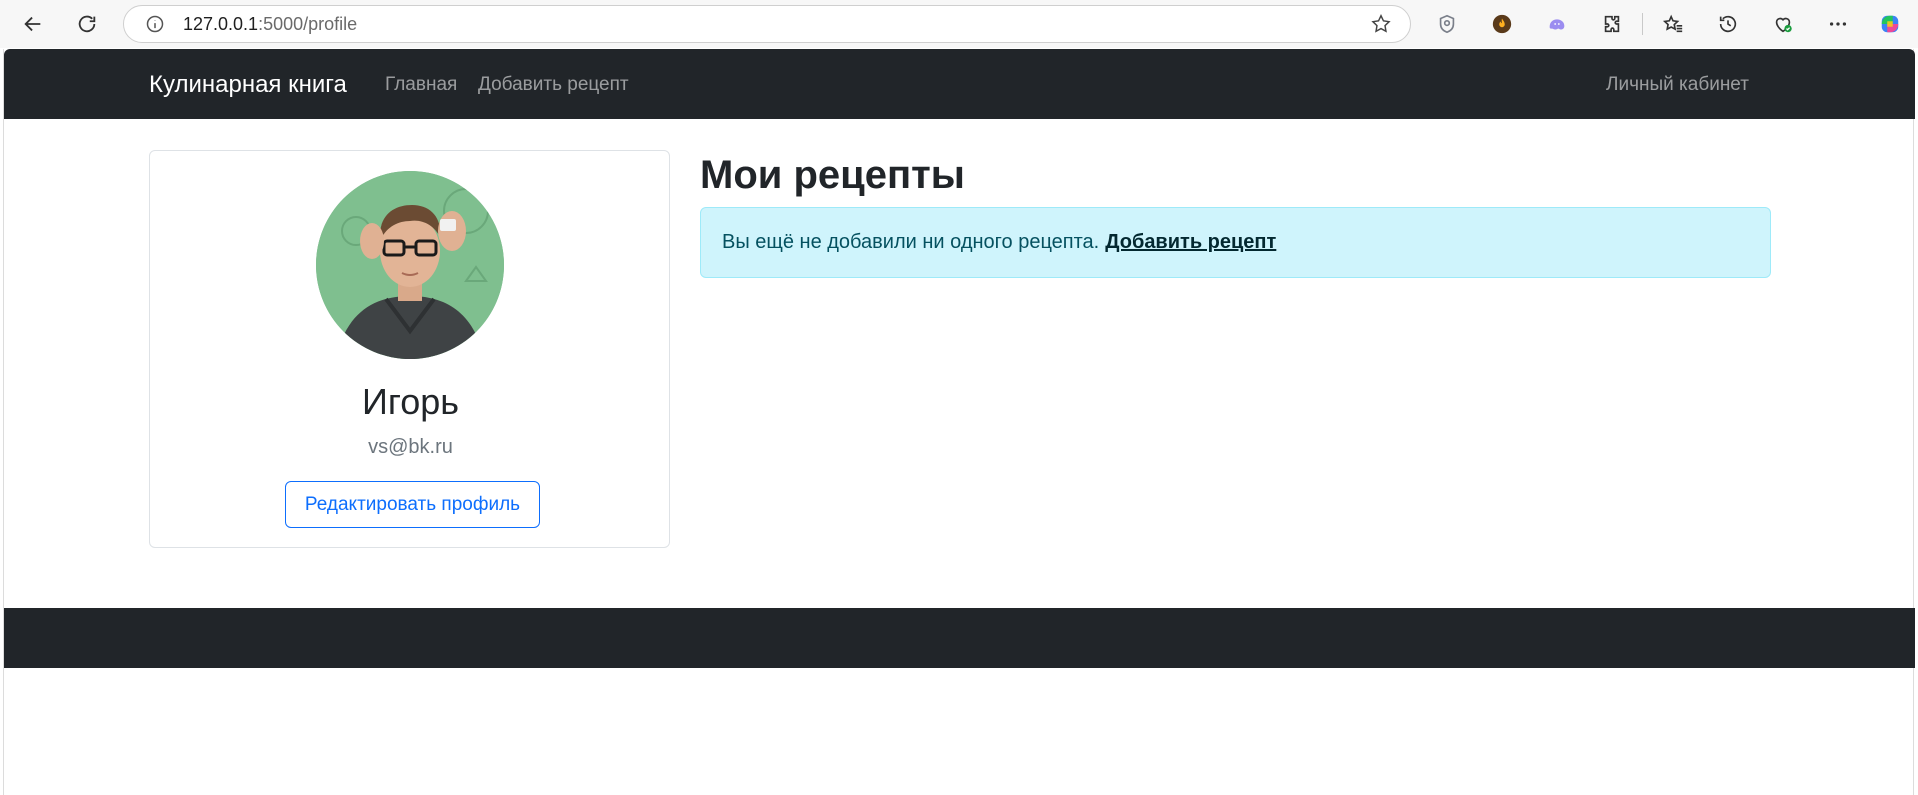 This screenshot has height=795, width=1918. What do you see at coordinates (1612, 24) in the screenshot?
I see `extensions-puzzle-icon` at bounding box center [1612, 24].